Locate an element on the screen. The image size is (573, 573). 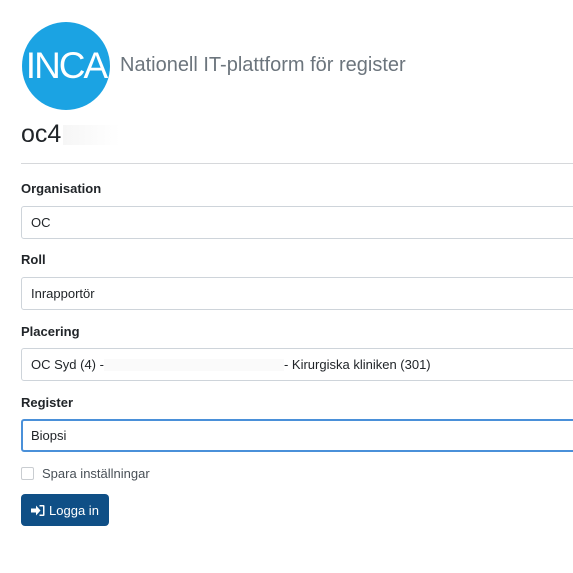
save-settings-checkbox is located at coordinates (27, 473).